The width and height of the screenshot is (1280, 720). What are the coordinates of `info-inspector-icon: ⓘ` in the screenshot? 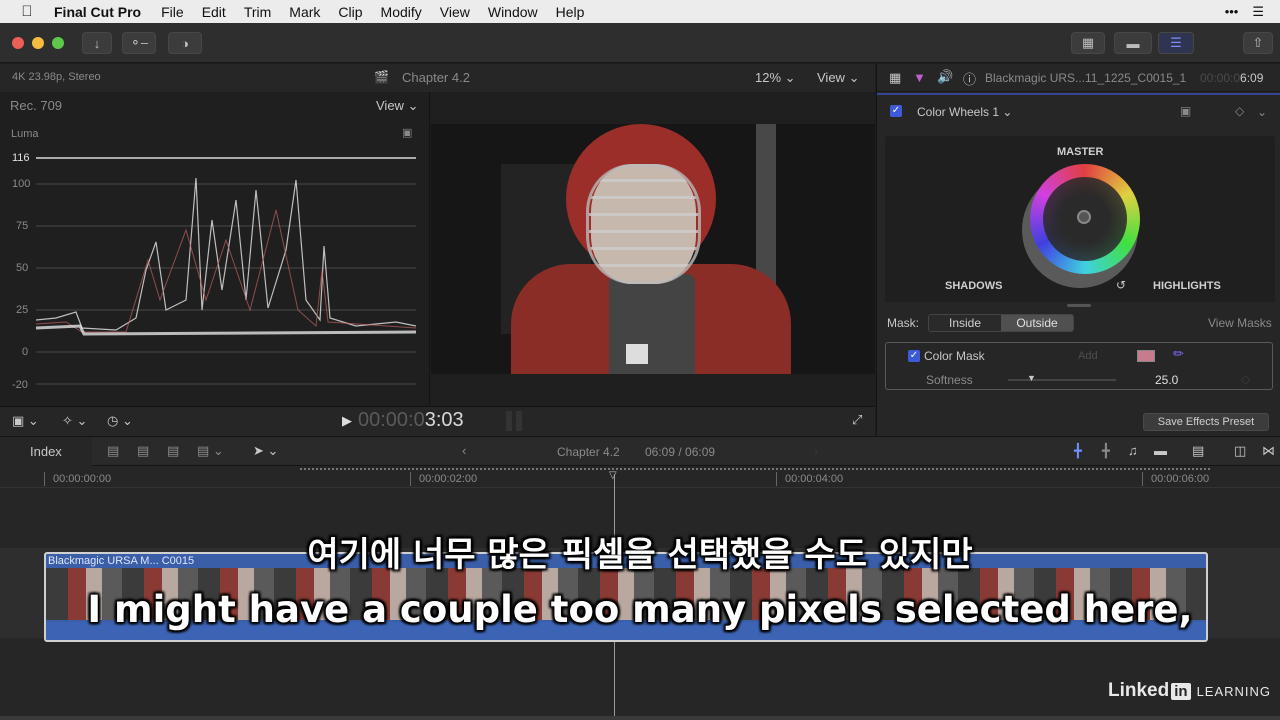 It's located at (969, 78).